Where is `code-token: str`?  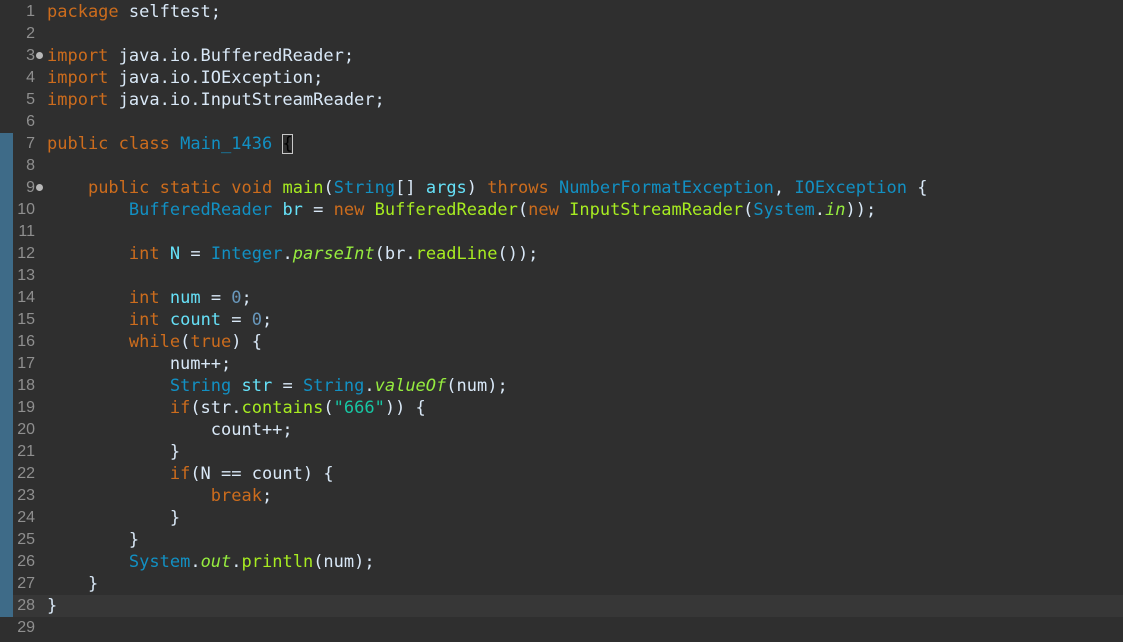
code-token: str is located at coordinates (257, 386).